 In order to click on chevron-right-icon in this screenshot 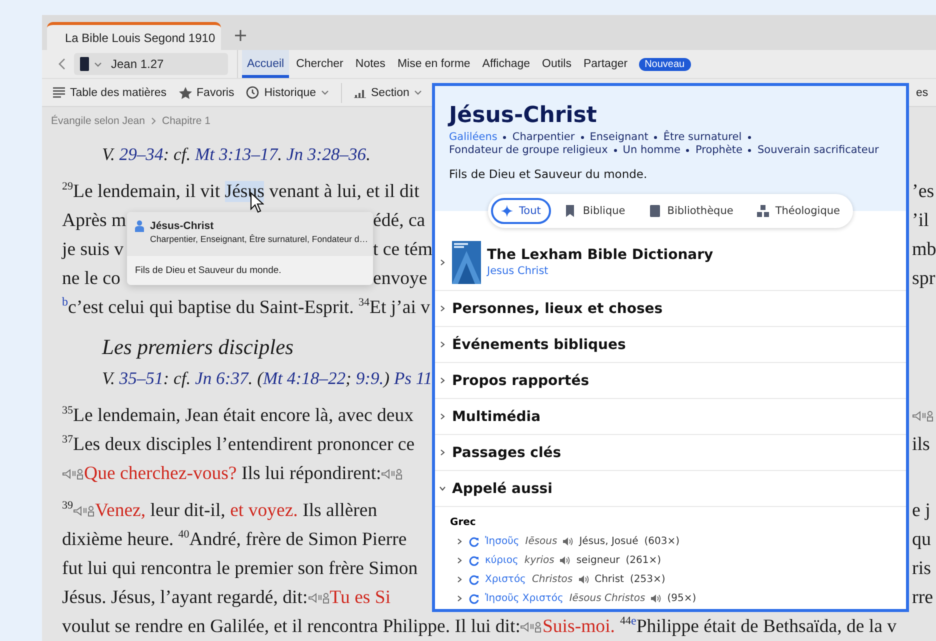, I will do `click(153, 121)`.